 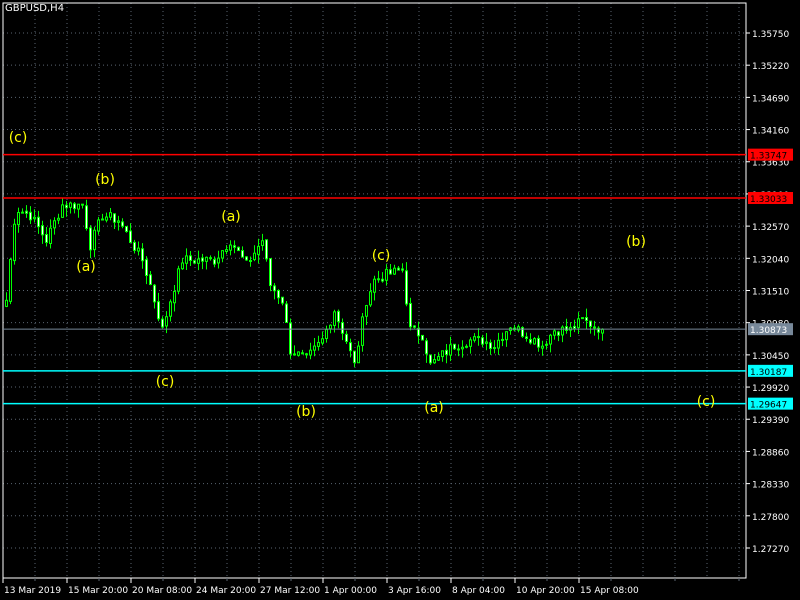 I want to click on wave-label: (b), so click(x=636, y=242).